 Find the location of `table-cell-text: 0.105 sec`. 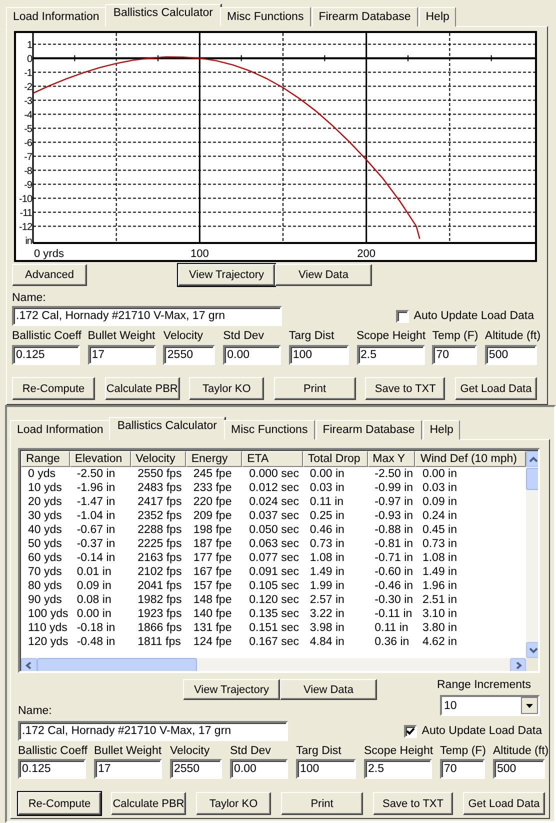

table-cell-text: 0.105 sec is located at coordinates (274, 586).